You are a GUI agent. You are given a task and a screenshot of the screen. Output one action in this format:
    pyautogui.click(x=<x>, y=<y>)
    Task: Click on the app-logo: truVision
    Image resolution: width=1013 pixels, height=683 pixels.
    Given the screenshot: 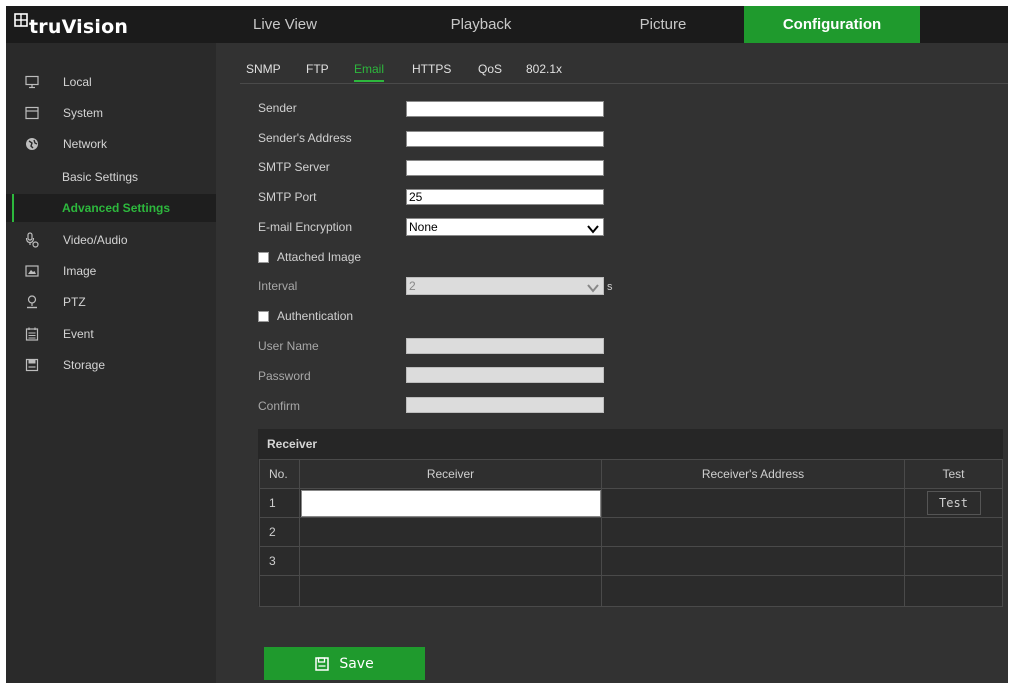 What is the action you would take?
    pyautogui.click(x=71, y=25)
    